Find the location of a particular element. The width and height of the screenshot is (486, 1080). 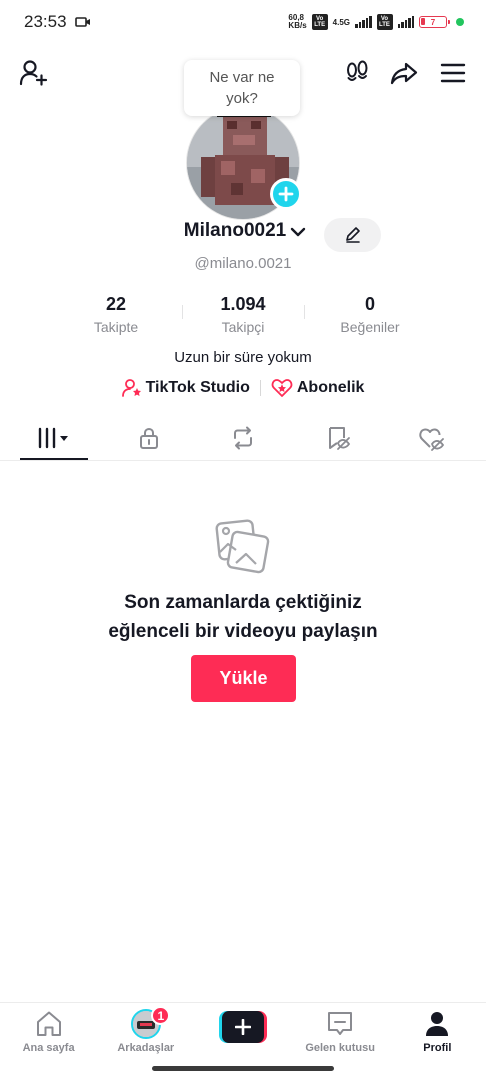

network-gen: 4.5G is located at coordinates (341, 22).